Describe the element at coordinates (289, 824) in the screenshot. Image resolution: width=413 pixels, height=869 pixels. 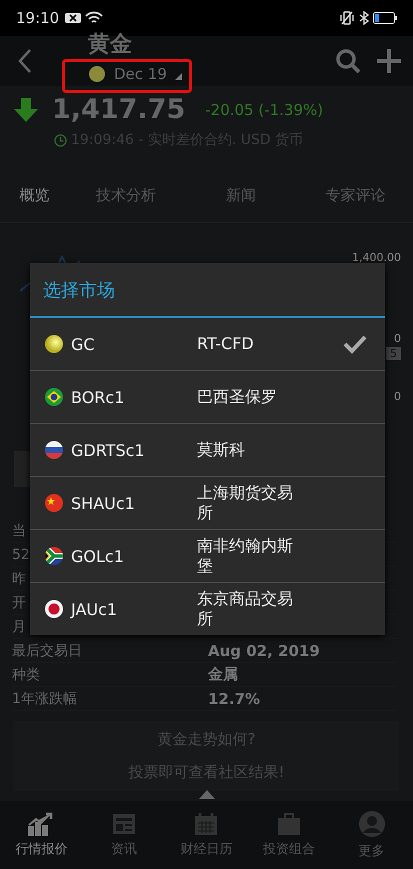
I see `briefcase-icon` at that location.